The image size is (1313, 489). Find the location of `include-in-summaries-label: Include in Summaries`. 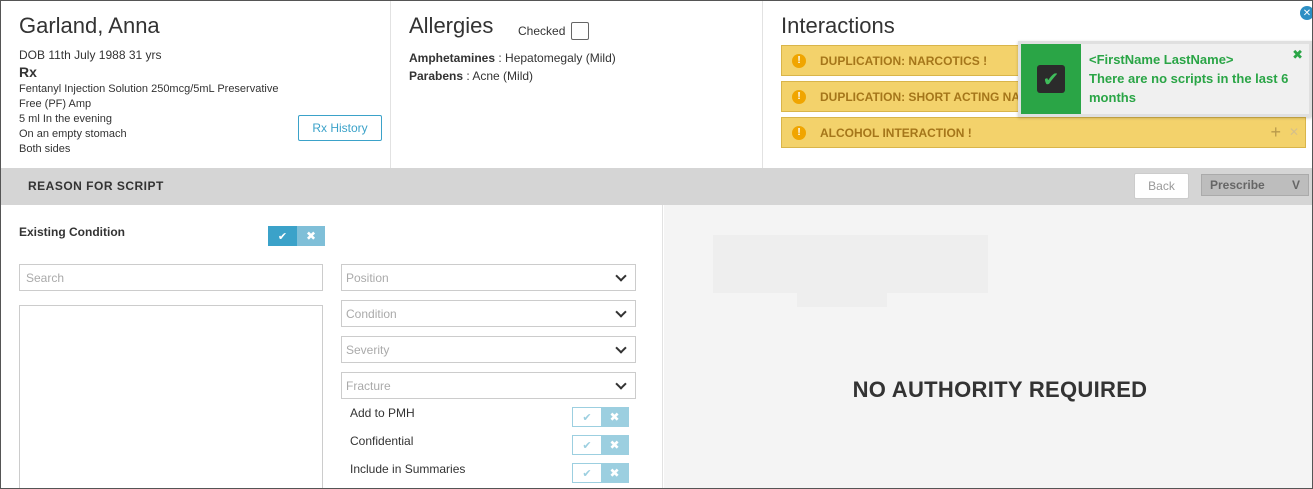

include-in-summaries-label: Include in Summaries is located at coordinates (408, 469).